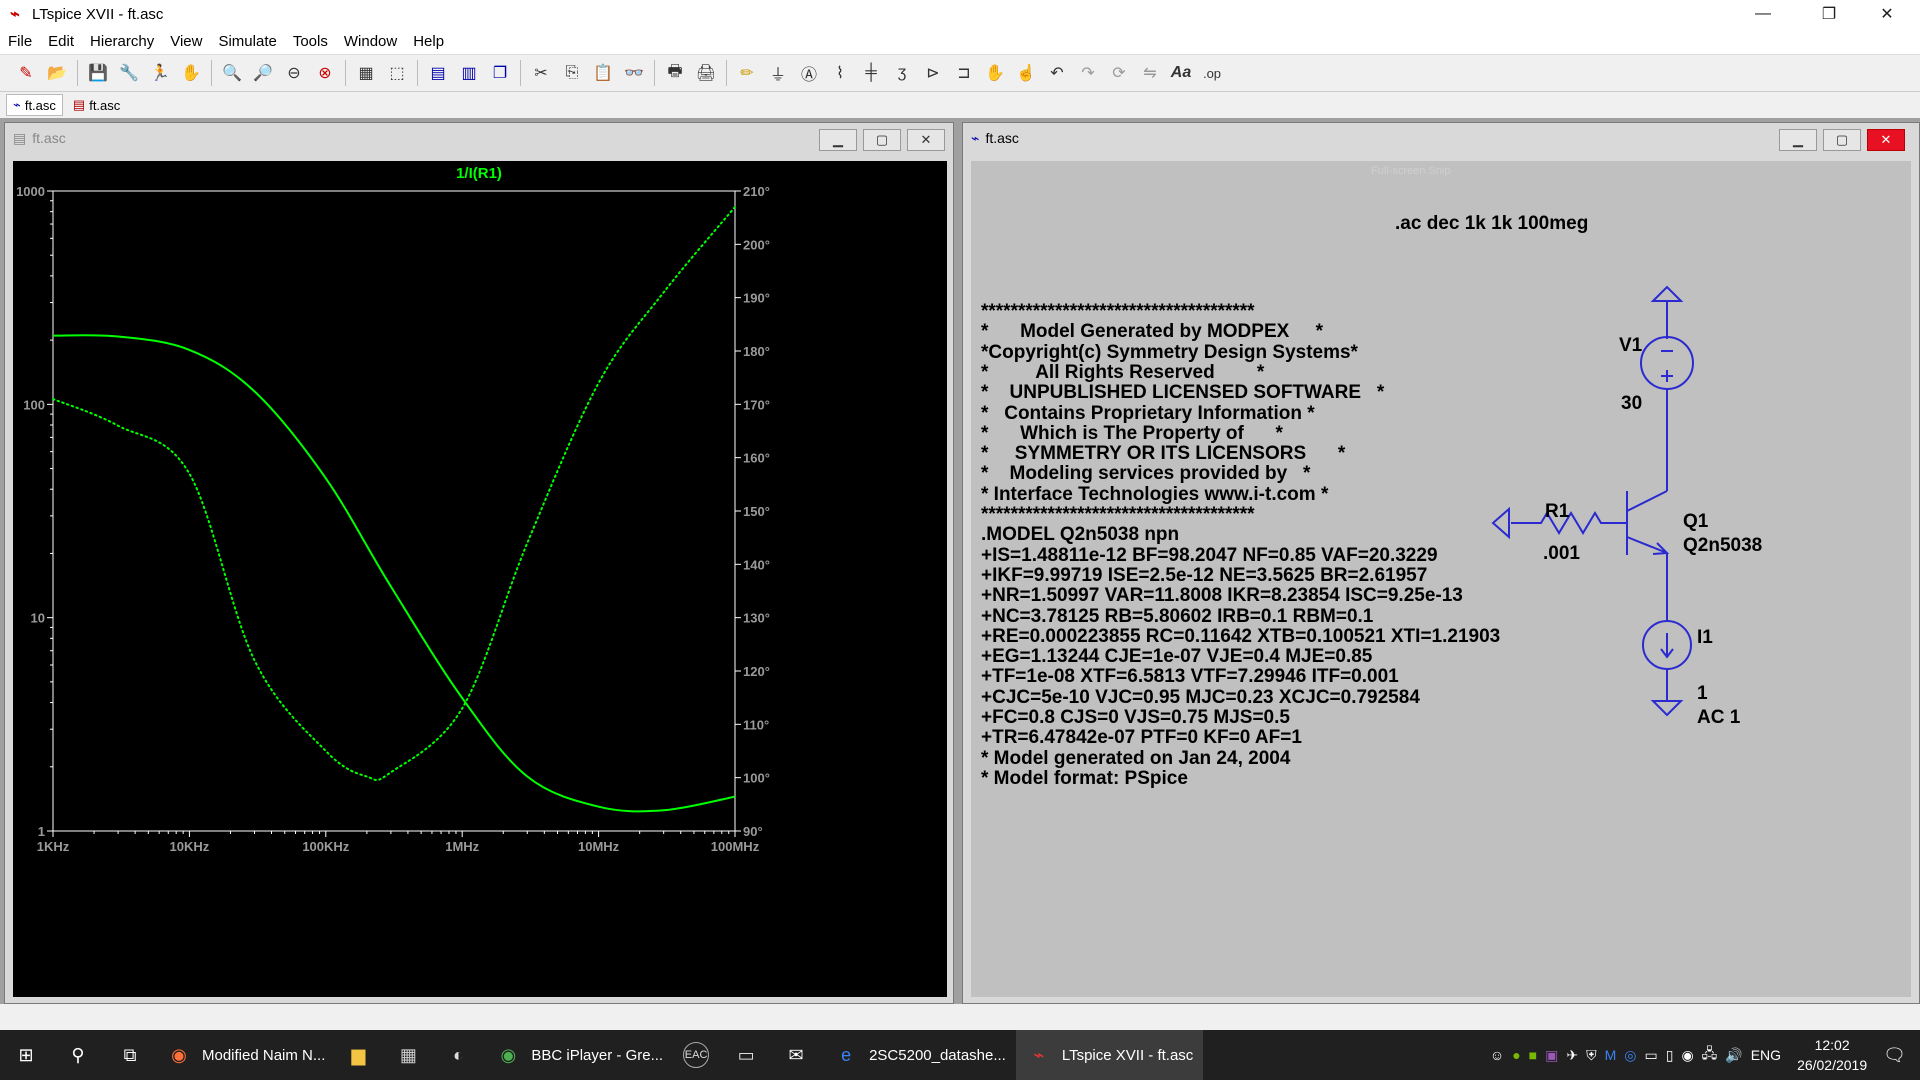 This screenshot has width=1920, height=1080. Describe the element at coordinates (1733, 1055) in the screenshot. I see `volume-icon: 🔊` at that location.